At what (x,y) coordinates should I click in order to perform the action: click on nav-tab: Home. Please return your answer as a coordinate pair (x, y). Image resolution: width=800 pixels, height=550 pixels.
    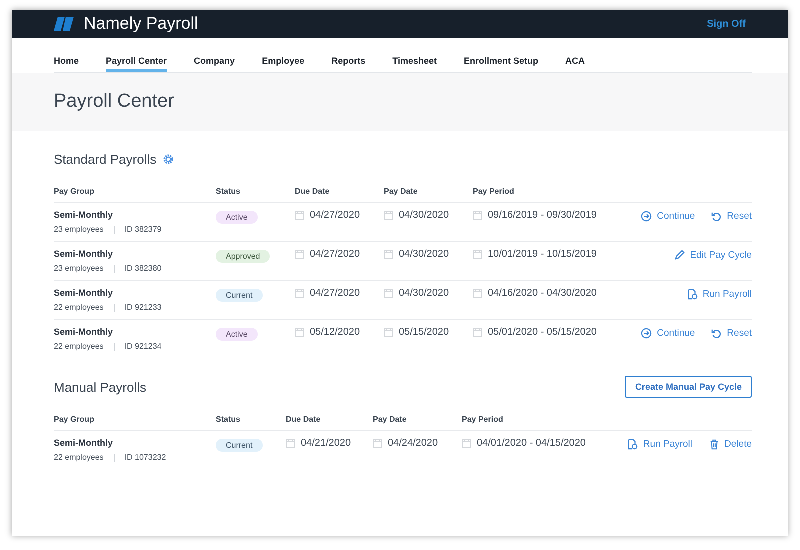
    Looking at the image, I should click on (67, 64).